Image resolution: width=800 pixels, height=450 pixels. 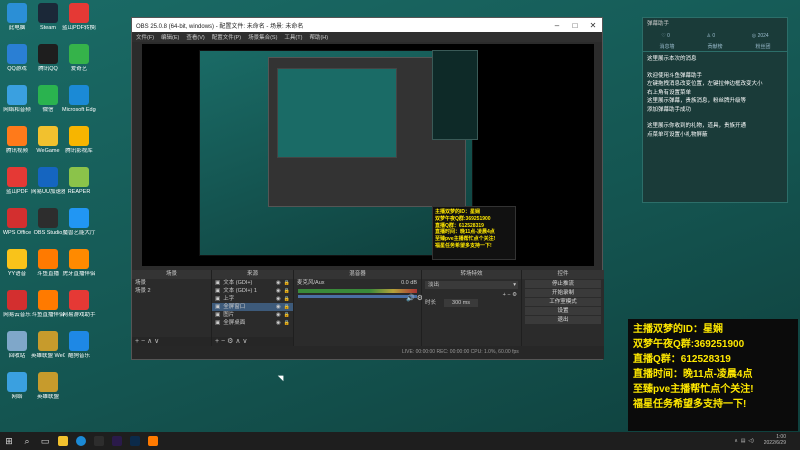 What do you see at coordinates (79, 140) in the screenshot?
I see `desktop-icon: 腾讯影视库` at bounding box center [79, 140].